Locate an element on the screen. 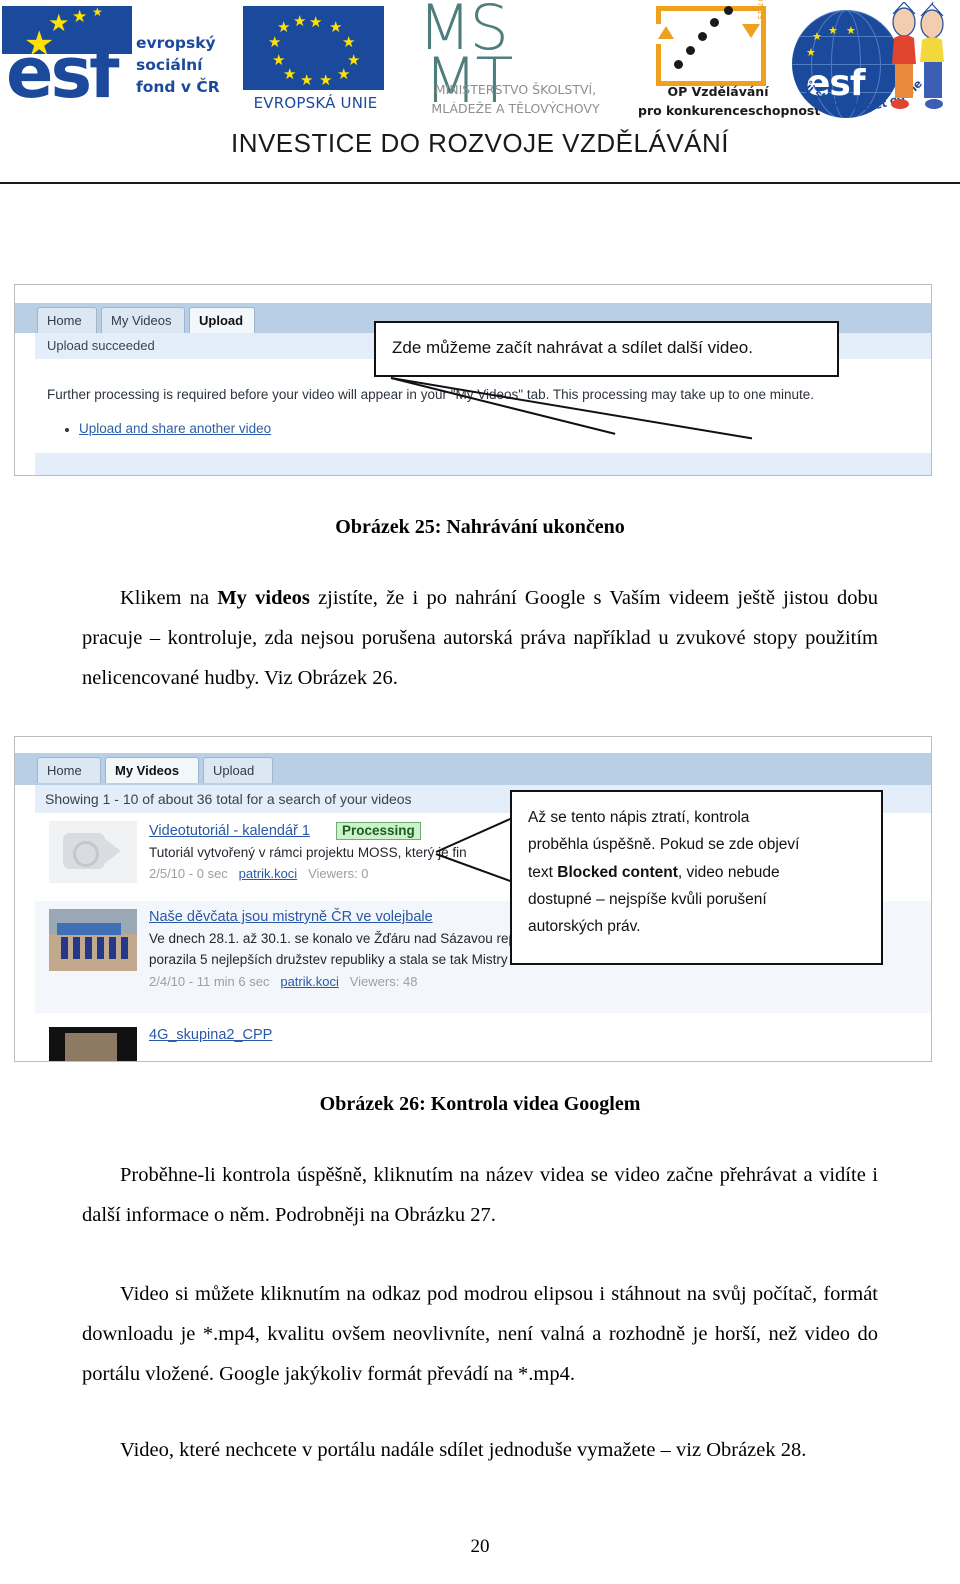 The image size is (960, 1584). callout-26-line-2: proběhla úspěšně. Pokud se zde objeví is located at coordinates (664, 845).